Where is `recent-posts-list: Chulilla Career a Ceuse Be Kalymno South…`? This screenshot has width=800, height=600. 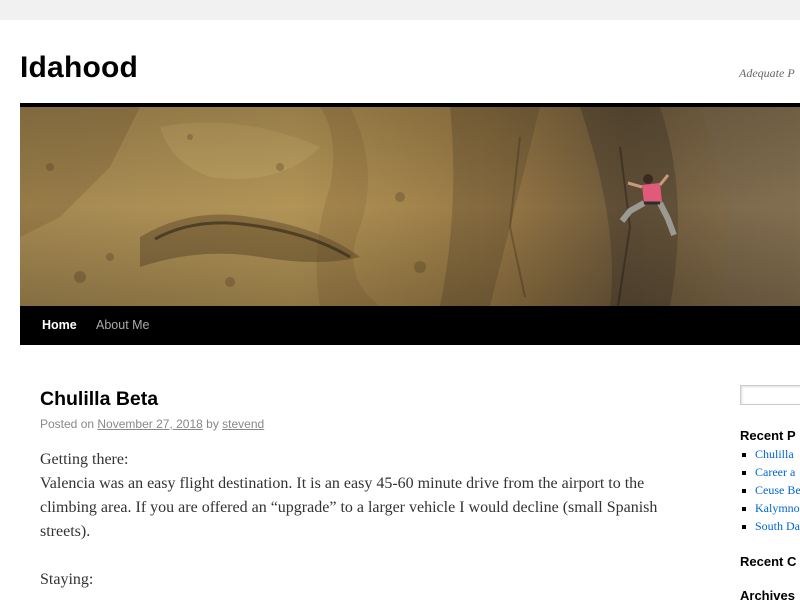
recent-posts-list: Chulilla Career a Ceuse Be Kalymno South… is located at coordinates (770, 490).